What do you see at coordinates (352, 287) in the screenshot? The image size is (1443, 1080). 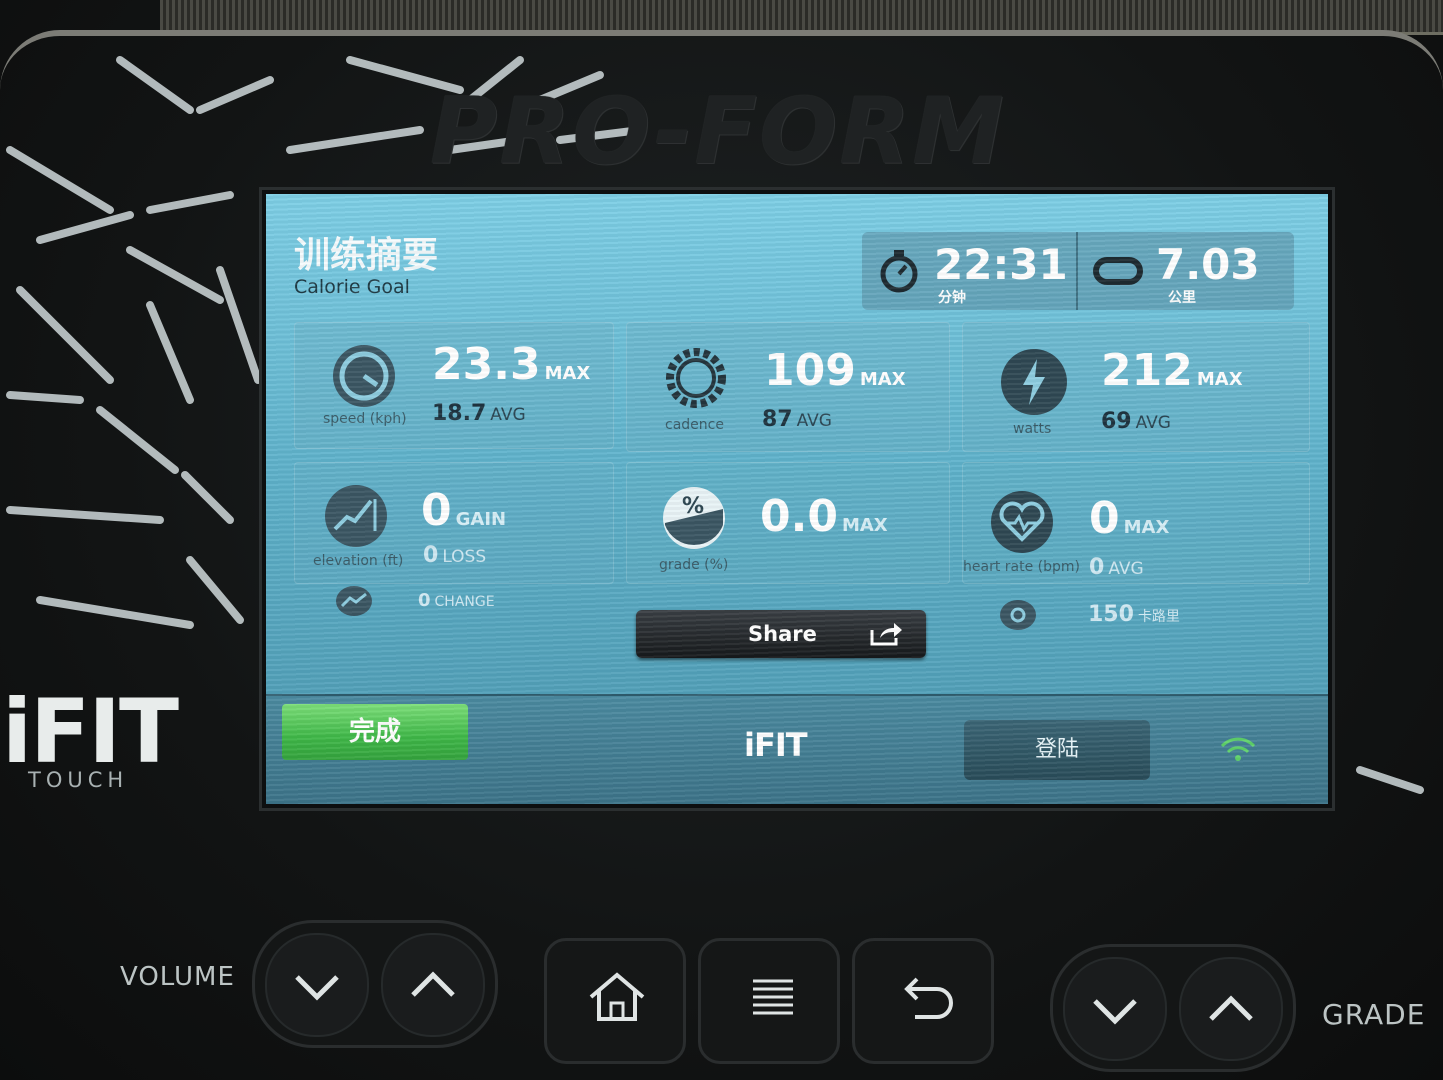 I see `workout-subtitle: Calorie Goal` at bounding box center [352, 287].